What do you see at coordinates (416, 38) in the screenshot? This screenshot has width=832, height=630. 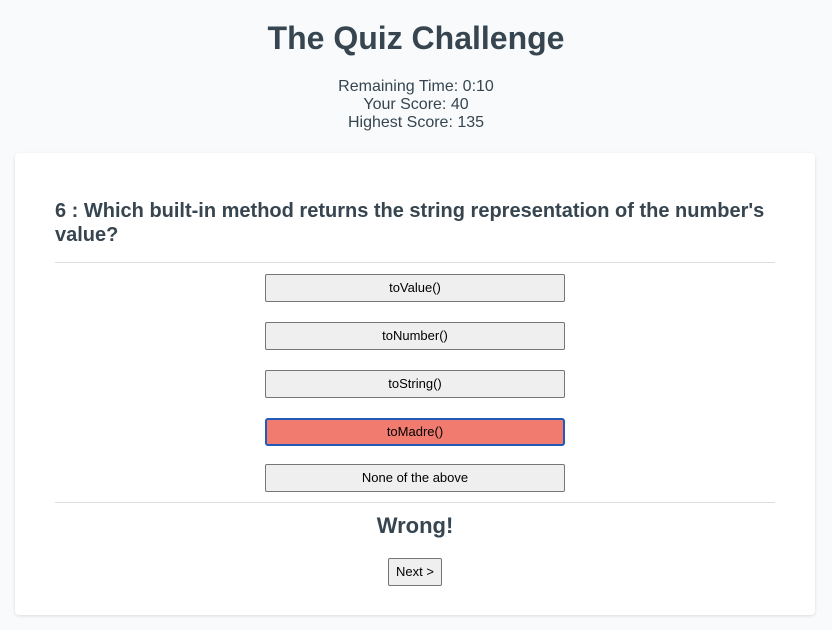 I see `page-title: The Quiz Challenge` at bounding box center [416, 38].